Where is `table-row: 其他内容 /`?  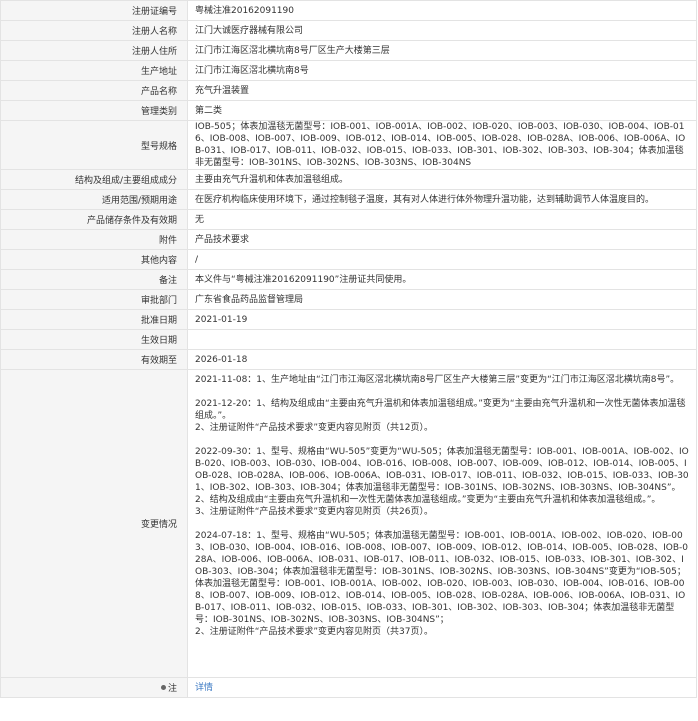 table-row: 其他内容 / is located at coordinates (348, 259).